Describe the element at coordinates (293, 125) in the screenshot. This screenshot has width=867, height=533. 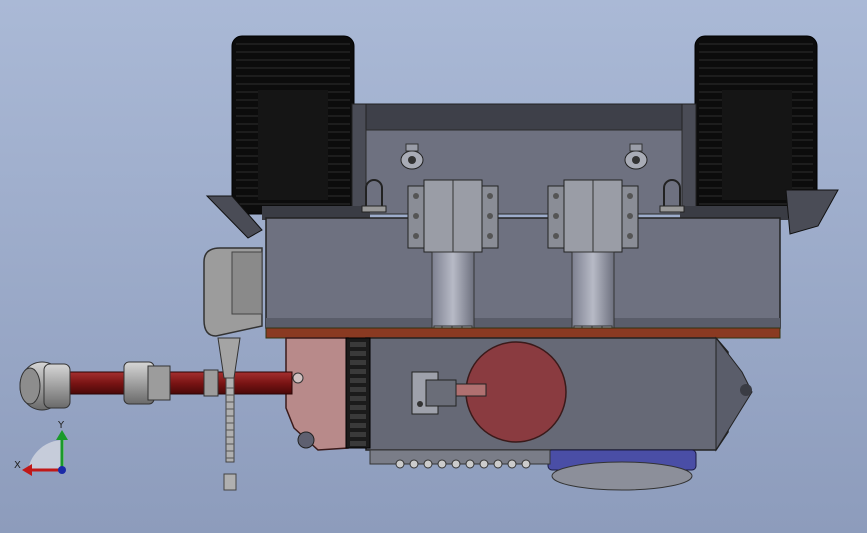
I see `left-track` at that location.